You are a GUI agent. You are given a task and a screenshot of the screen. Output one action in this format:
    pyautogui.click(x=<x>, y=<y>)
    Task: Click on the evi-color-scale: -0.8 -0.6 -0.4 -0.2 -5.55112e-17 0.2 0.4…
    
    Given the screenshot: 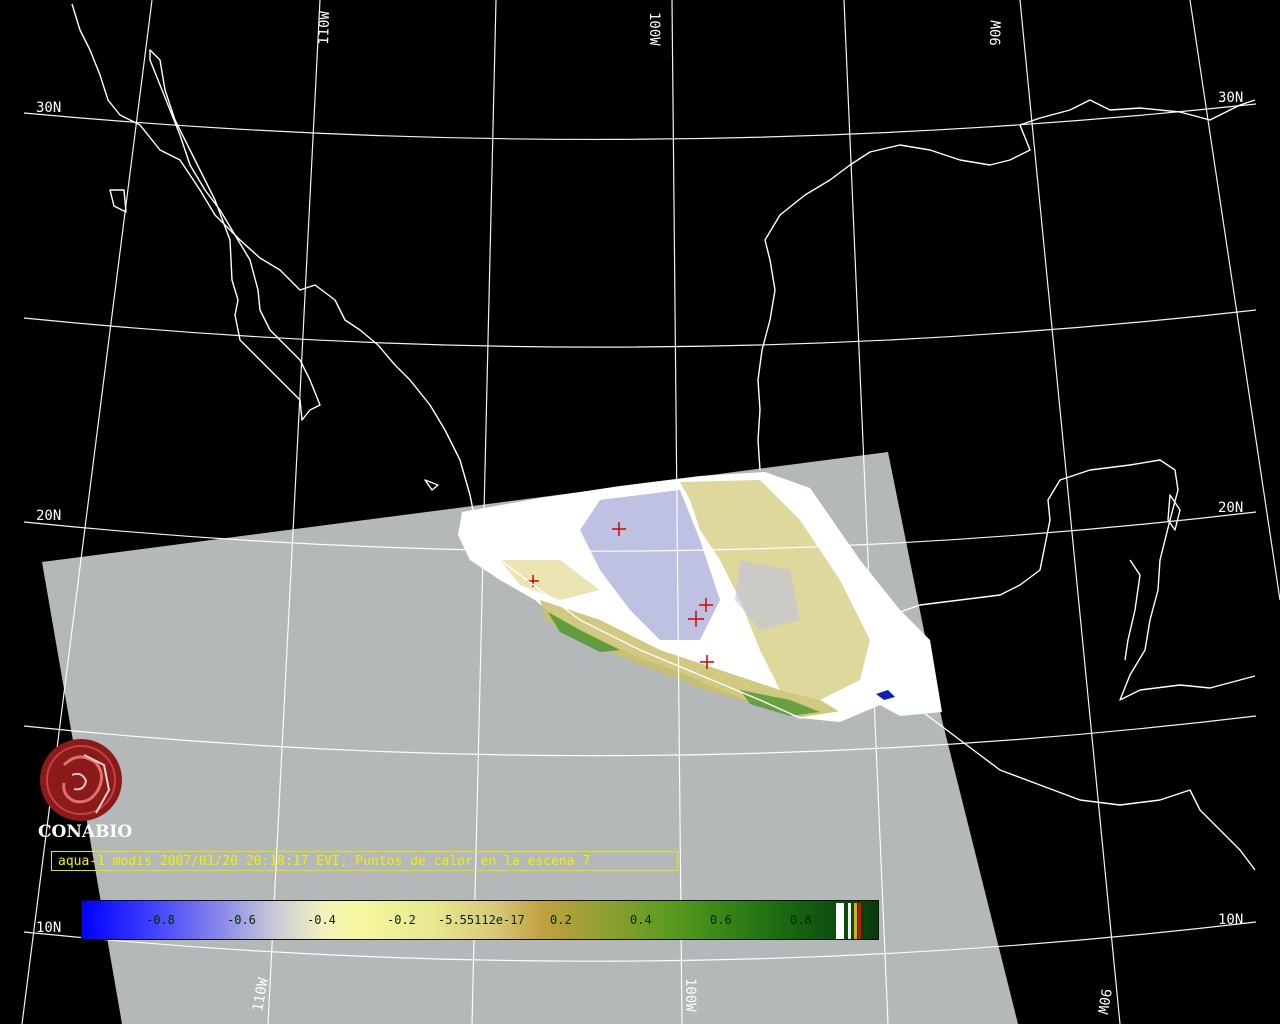 What is the action you would take?
    pyautogui.click(x=480, y=920)
    